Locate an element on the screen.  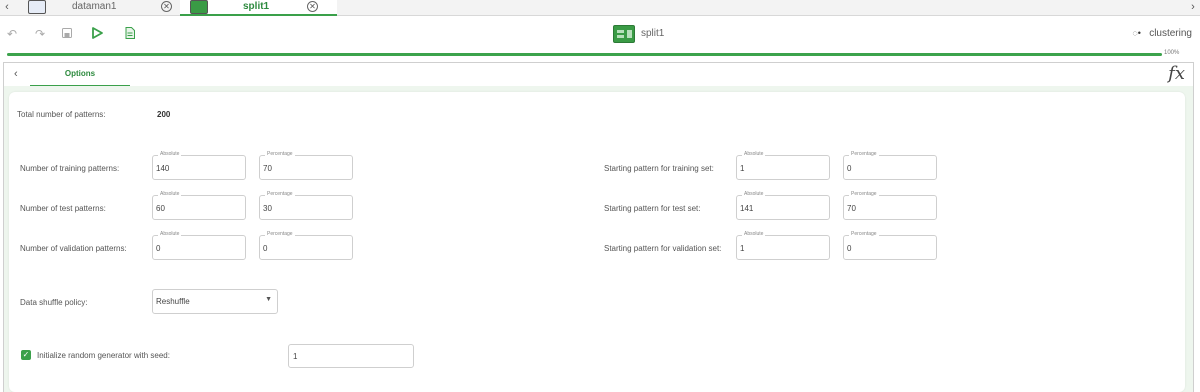
tab-label: dataman1 is located at coordinates (94, 6).